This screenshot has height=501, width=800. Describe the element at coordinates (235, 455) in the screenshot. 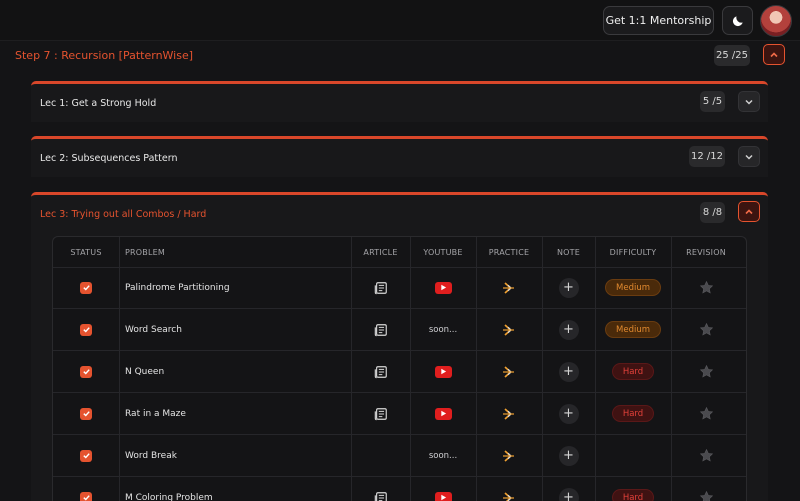

I see `problem-name: Word Break` at that location.